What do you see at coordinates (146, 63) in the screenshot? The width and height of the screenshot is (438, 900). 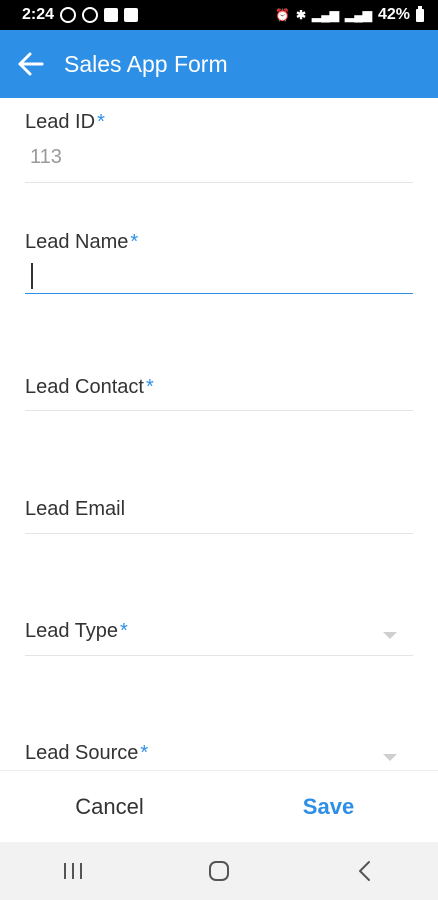 I see `page-title: Sales App Form` at bounding box center [146, 63].